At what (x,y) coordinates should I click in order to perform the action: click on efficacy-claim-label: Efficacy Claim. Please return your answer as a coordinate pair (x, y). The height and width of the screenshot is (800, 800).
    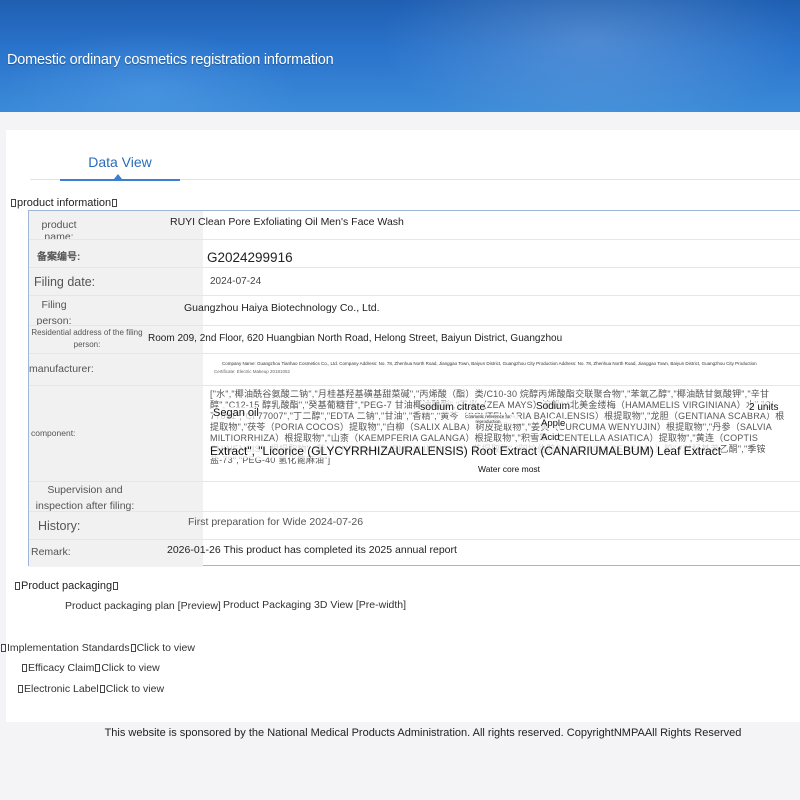
    Looking at the image, I should click on (61, 668).